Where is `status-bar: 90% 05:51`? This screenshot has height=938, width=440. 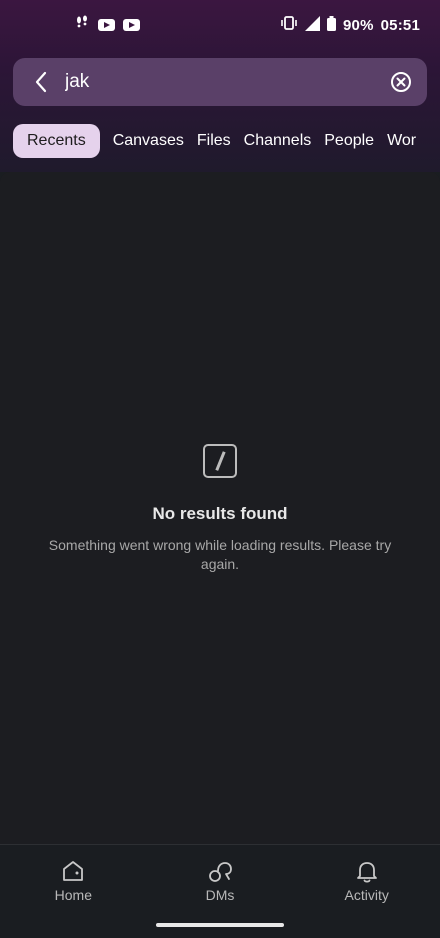
status-bar: 90% 05:51 is located at coordinates (220, 25).